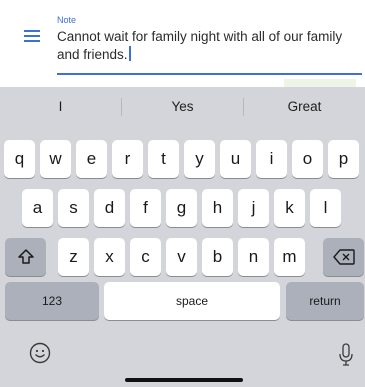 Image resolution: width=365 pixels, height=387 pixels. I want to click on suggestion-2: Yes, so click(182, 107).